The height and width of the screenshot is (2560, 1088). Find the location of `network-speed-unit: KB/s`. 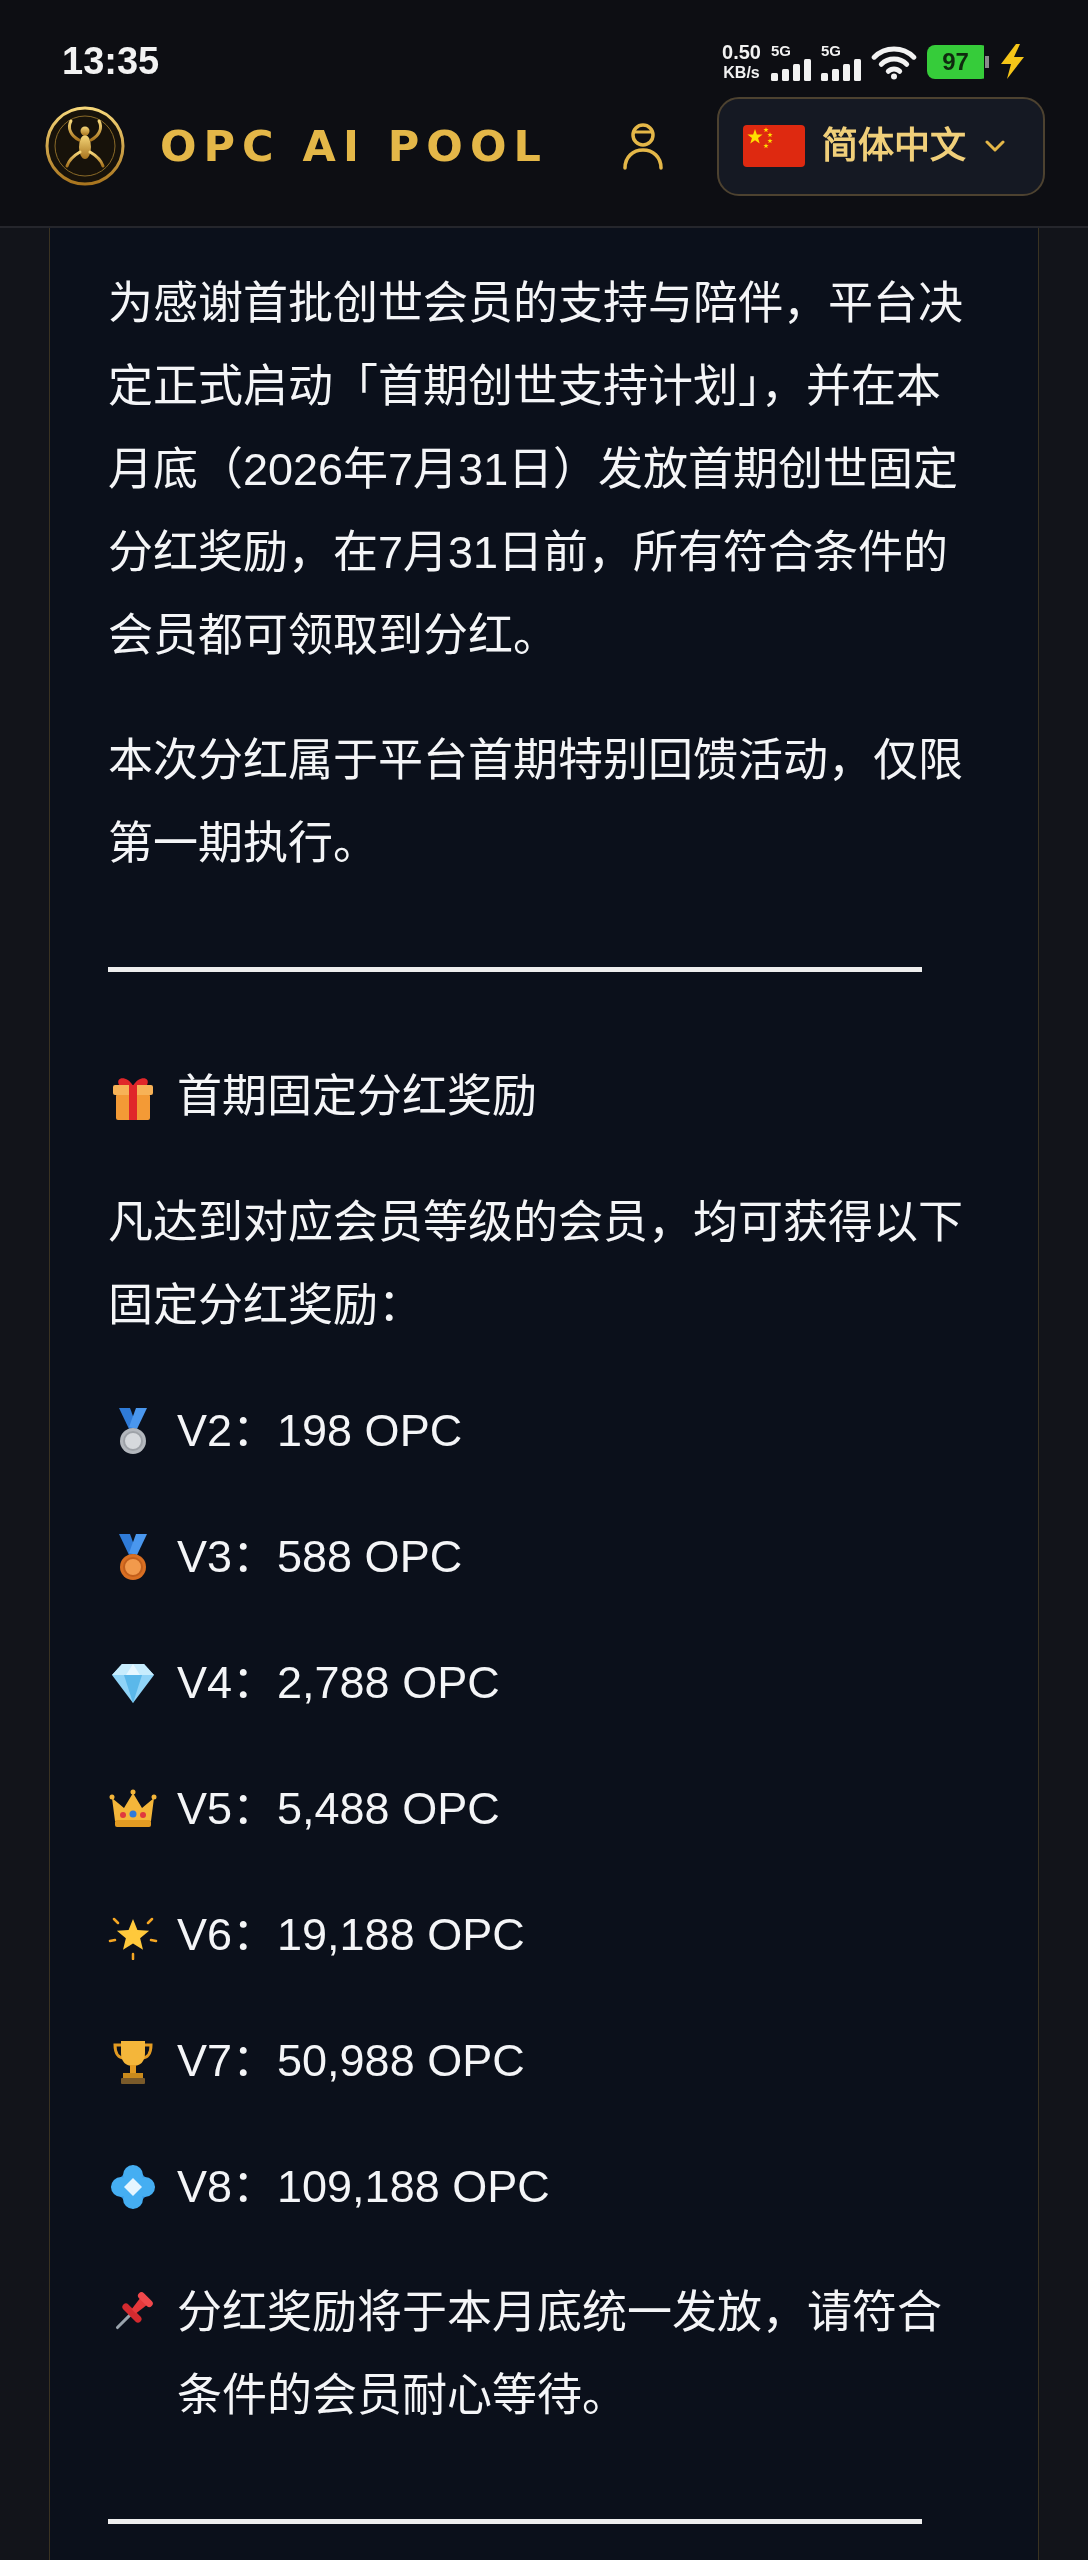

network-speed-unit: KB/s is located at coordinates (741, 73).